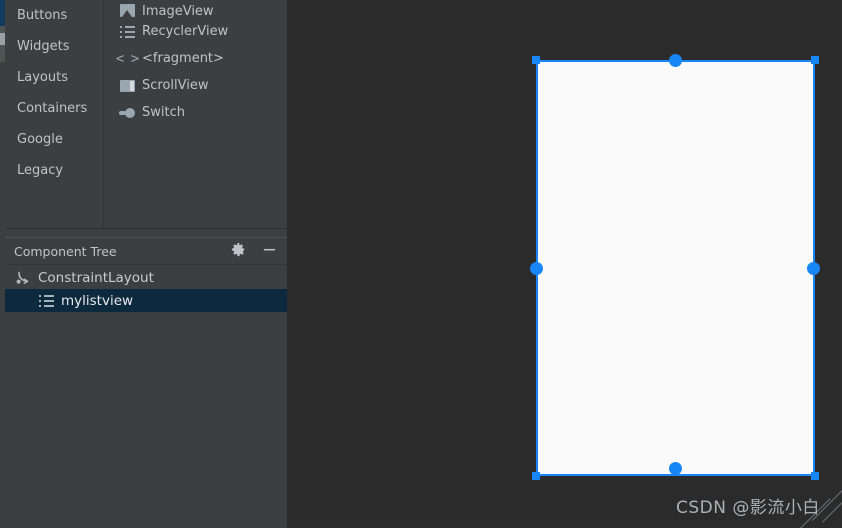  What do you see at coordinates (146, 300) in the screenshot?
I see `tree-node-mylistview: mylistview` at bounding box center [146, 300].